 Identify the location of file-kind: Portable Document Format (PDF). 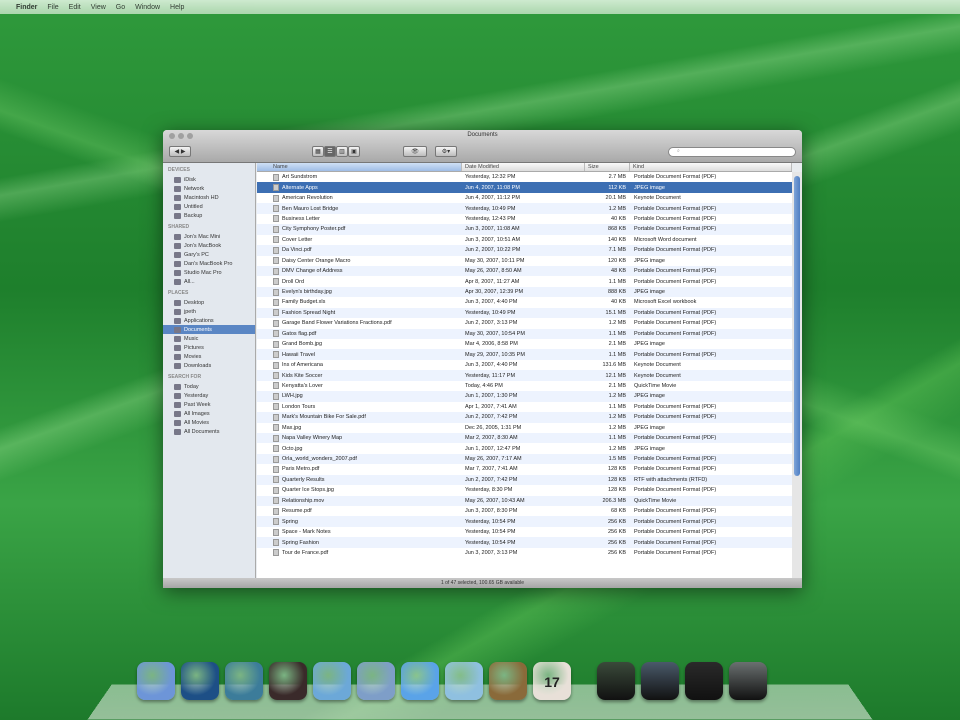
(675, 511).